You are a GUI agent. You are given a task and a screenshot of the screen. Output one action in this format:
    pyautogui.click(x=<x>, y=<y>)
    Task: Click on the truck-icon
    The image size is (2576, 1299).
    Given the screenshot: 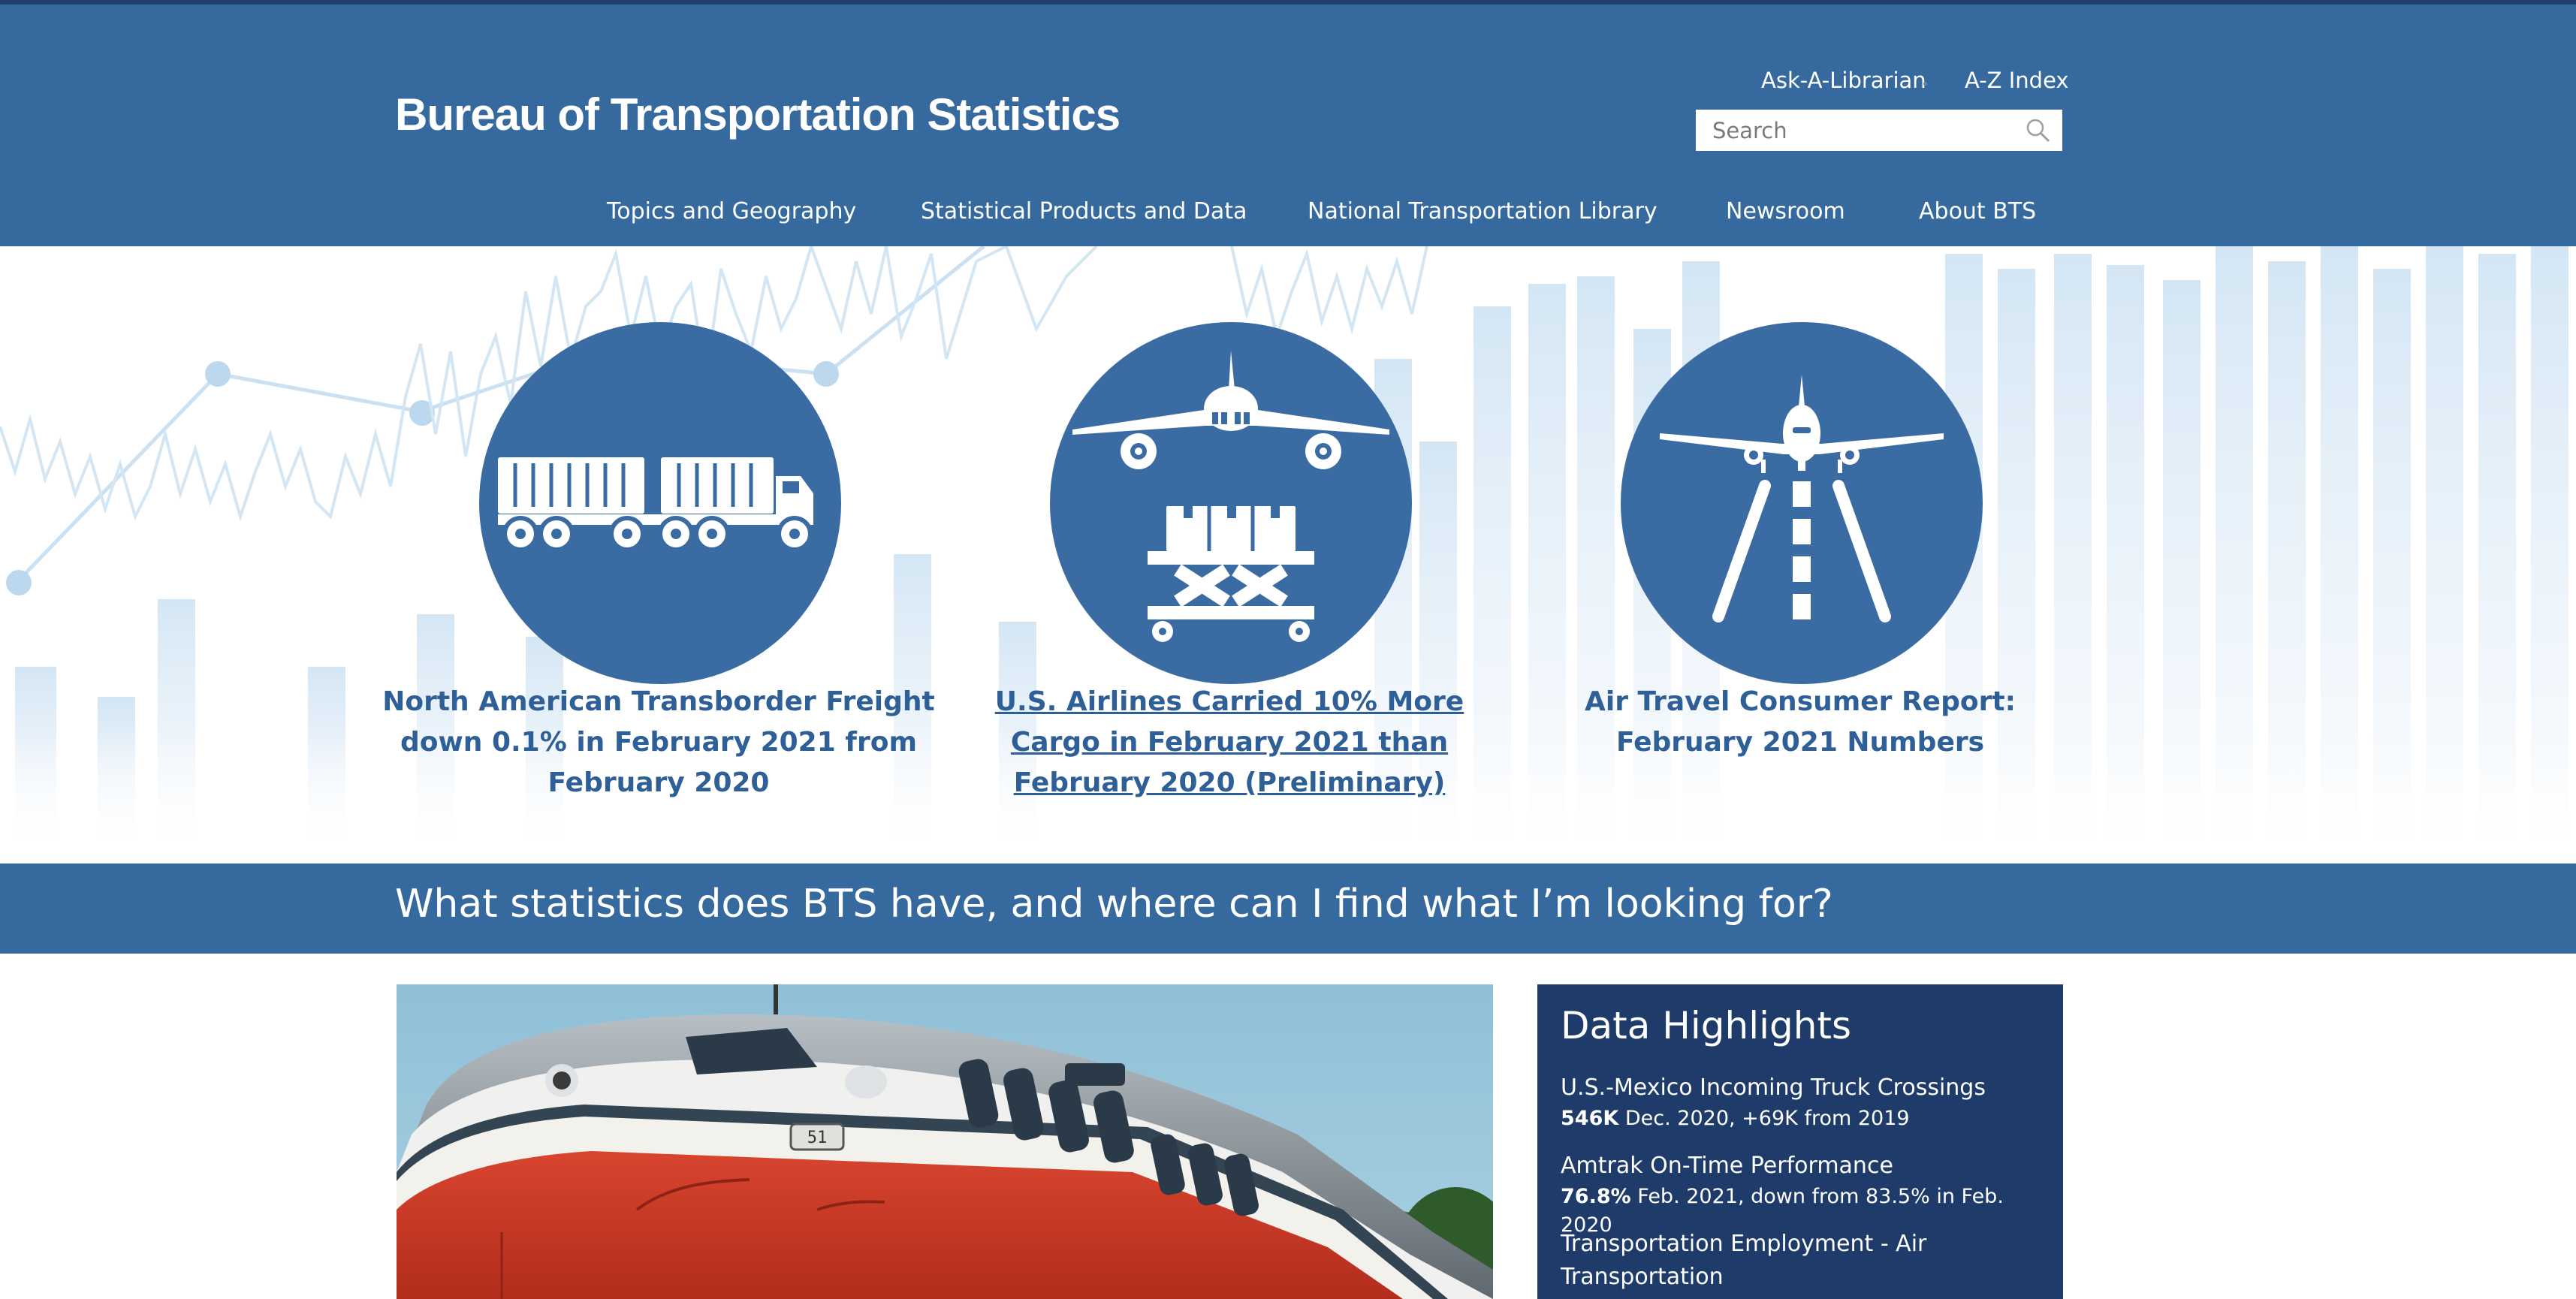 What is the action you would take?
    pyautogui.click(x=660, y=503)
    